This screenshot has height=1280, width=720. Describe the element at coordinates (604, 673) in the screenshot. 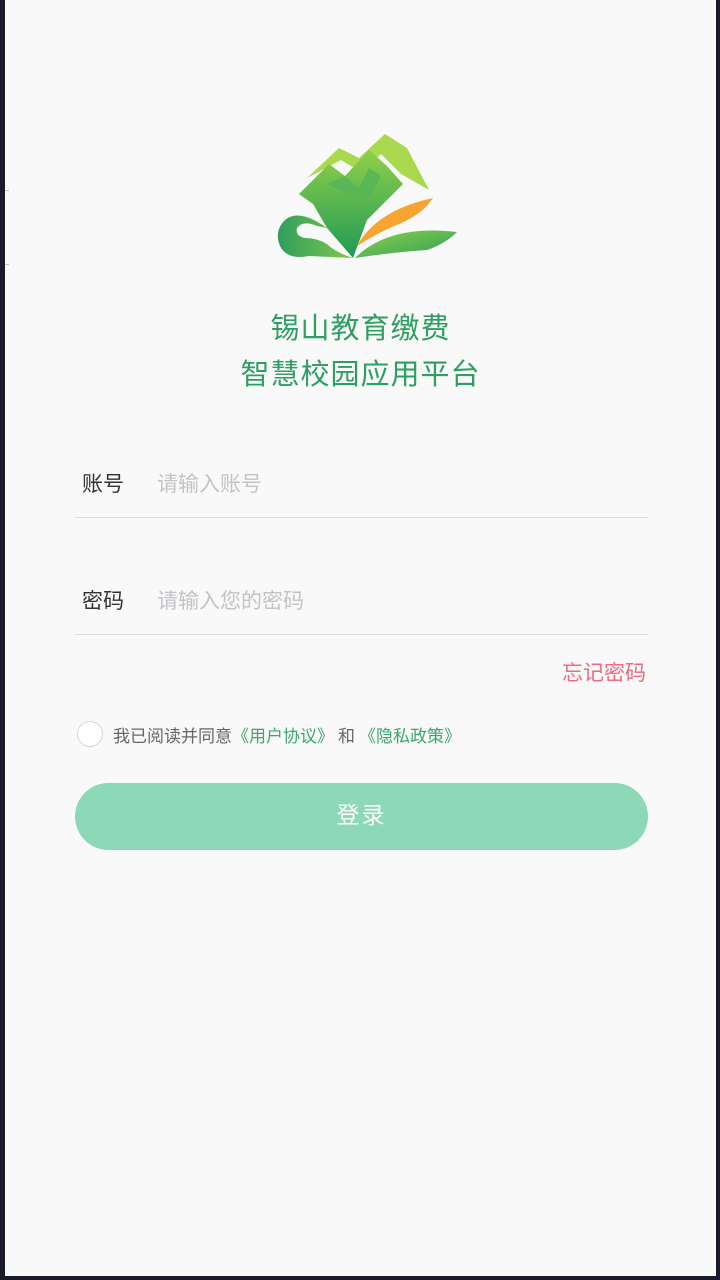

I see `forgot-password-link: 忘记密码` at that location.